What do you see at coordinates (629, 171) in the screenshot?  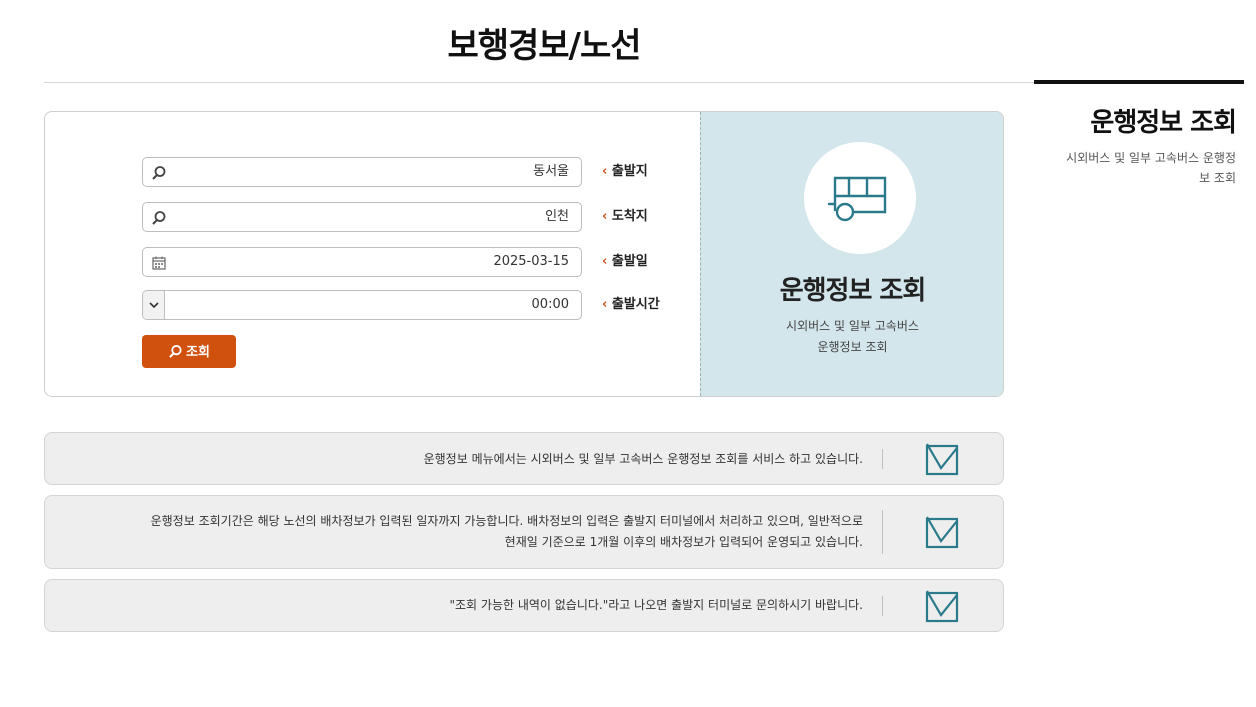 I see `departure-label-text: 출발지` at bounding box center [629, 171].